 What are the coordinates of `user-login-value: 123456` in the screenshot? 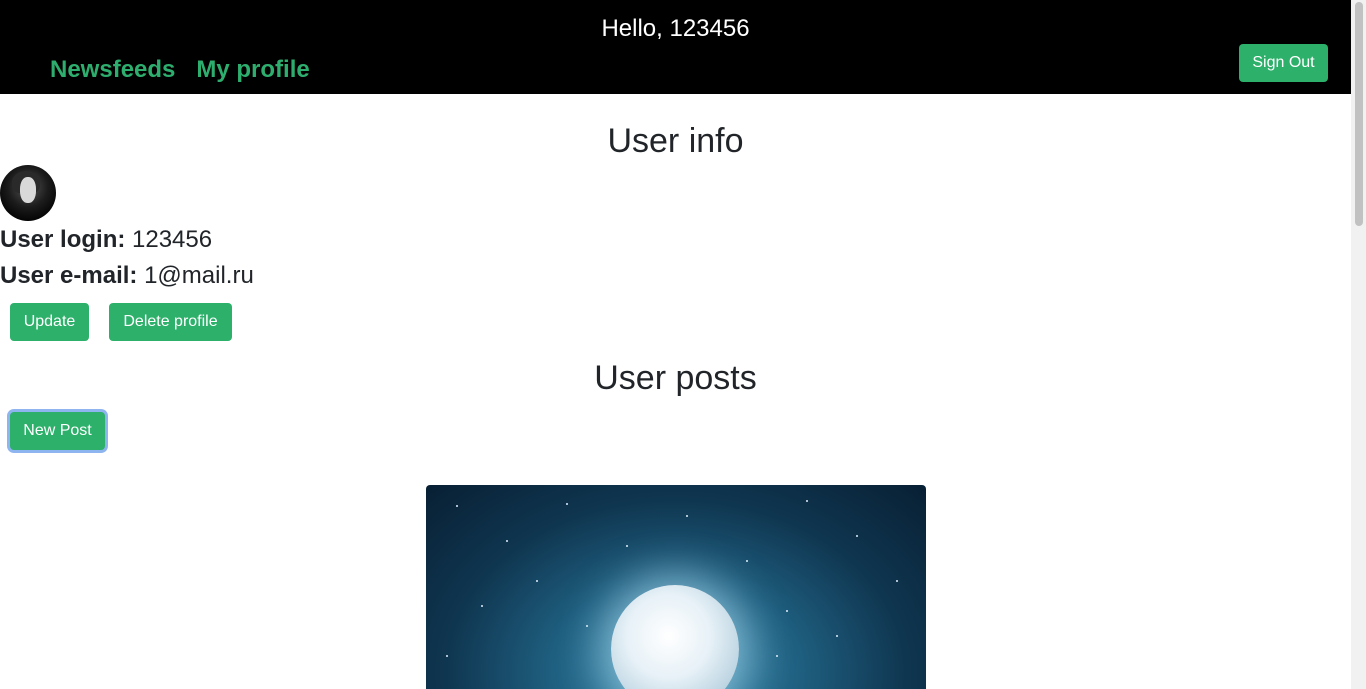 It's located at (172, 239).